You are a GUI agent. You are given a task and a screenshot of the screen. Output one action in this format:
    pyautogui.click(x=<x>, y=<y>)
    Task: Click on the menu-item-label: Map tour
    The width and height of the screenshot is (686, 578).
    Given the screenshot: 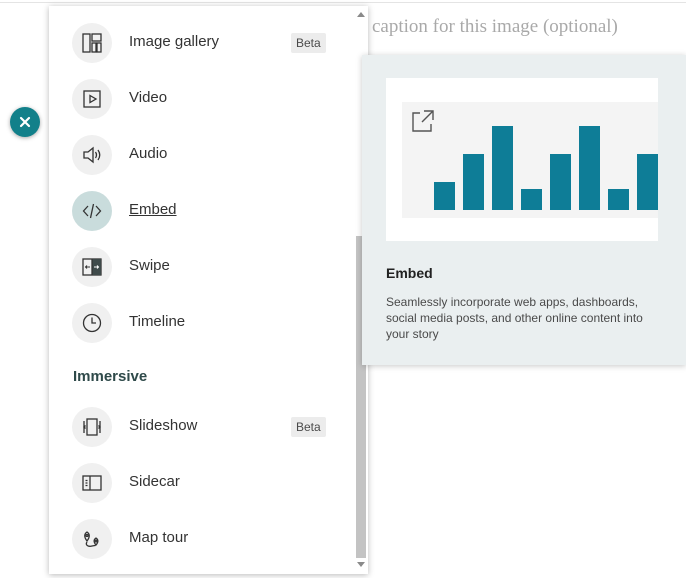 What is the action you would take?
    pyautogui.click(x=159, y=537)
    